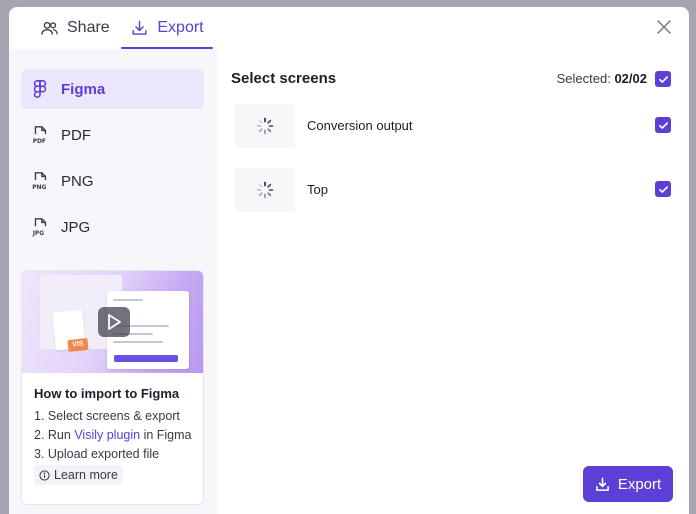  What do you see at coordinates (453, 192) in the screenshot?
I see `screen-row: Top` at bounding box center [453, 192].